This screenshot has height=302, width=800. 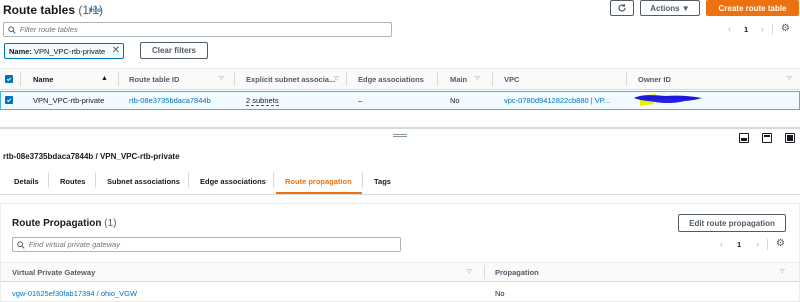 What do you see at coordinates (154, 79) in the screenshot?
I see `col-route-table-id: Route table ID` at bounding box center [154, 79].